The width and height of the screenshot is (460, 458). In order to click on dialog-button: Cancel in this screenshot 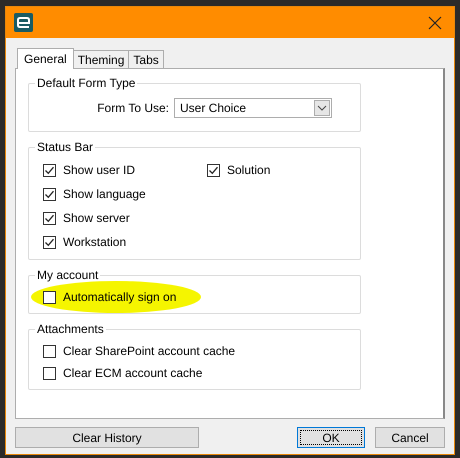, I will do `click(410, 437)`.